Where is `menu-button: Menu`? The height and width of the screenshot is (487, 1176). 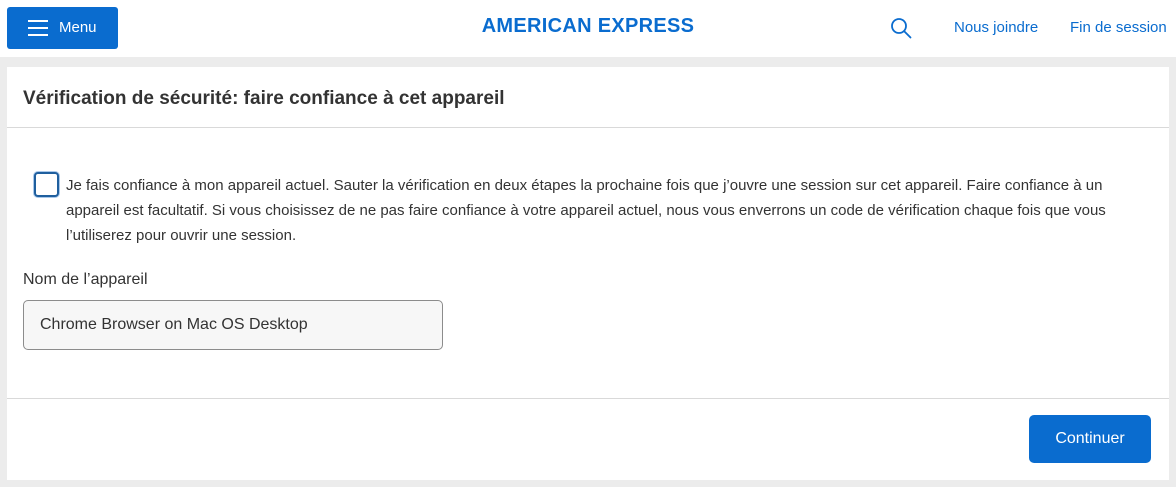 menu-button: Menu is located at coordinates (62, 28).